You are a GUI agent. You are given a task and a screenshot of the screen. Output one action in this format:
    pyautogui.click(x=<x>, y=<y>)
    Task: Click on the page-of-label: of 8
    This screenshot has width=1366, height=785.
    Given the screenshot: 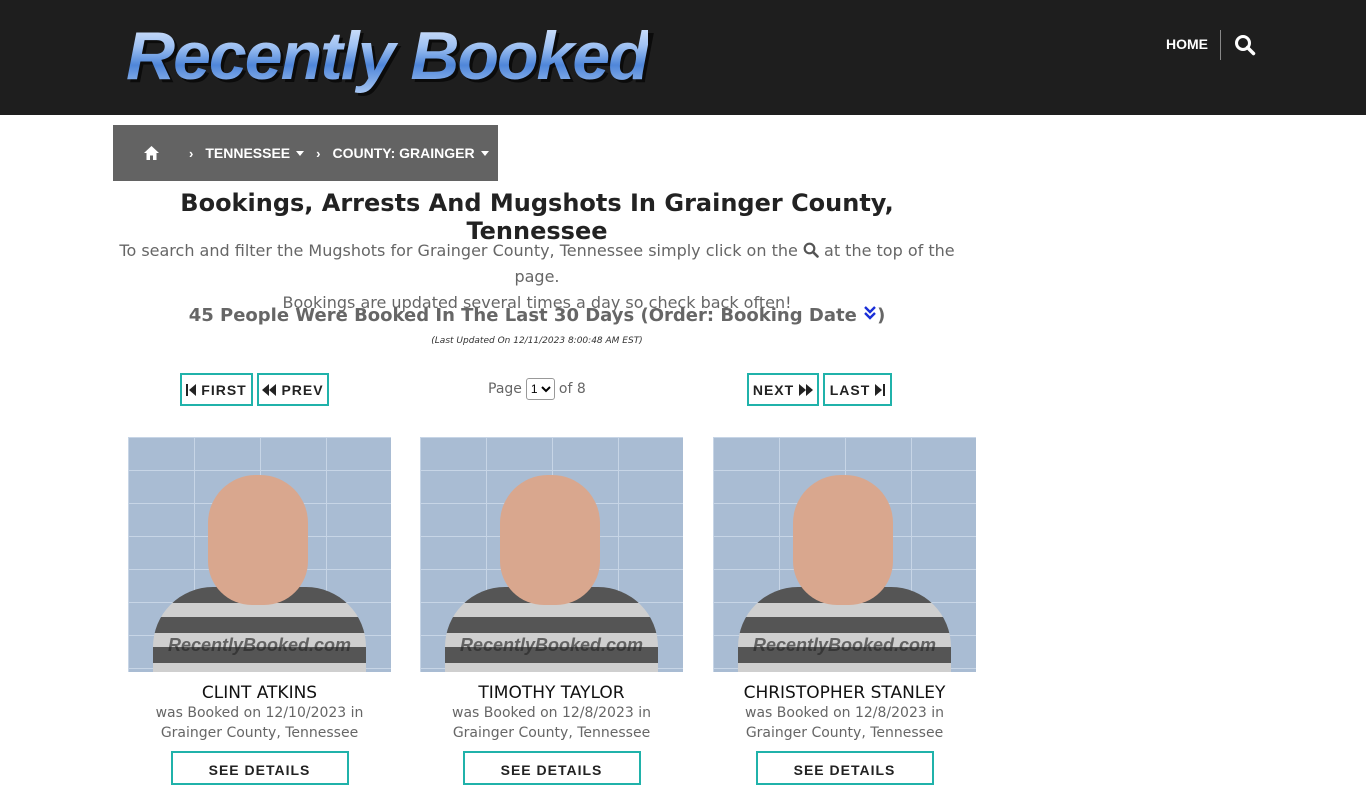 What is the action you would take?
    pyautogui.click(x=572, y=389)
    